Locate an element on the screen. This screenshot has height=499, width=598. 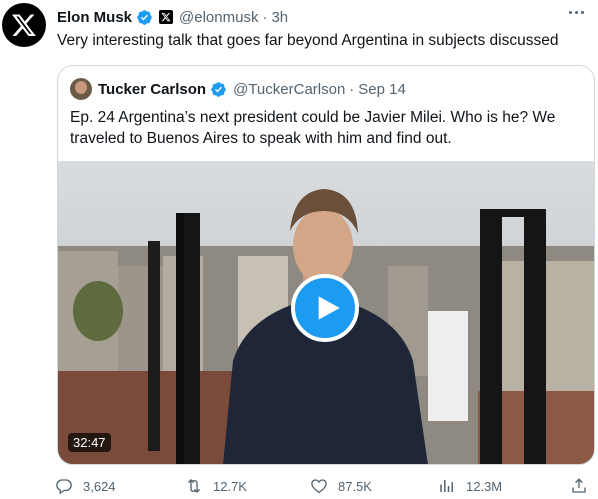
view-count: 12.3M is located at coordinates (484, 486).